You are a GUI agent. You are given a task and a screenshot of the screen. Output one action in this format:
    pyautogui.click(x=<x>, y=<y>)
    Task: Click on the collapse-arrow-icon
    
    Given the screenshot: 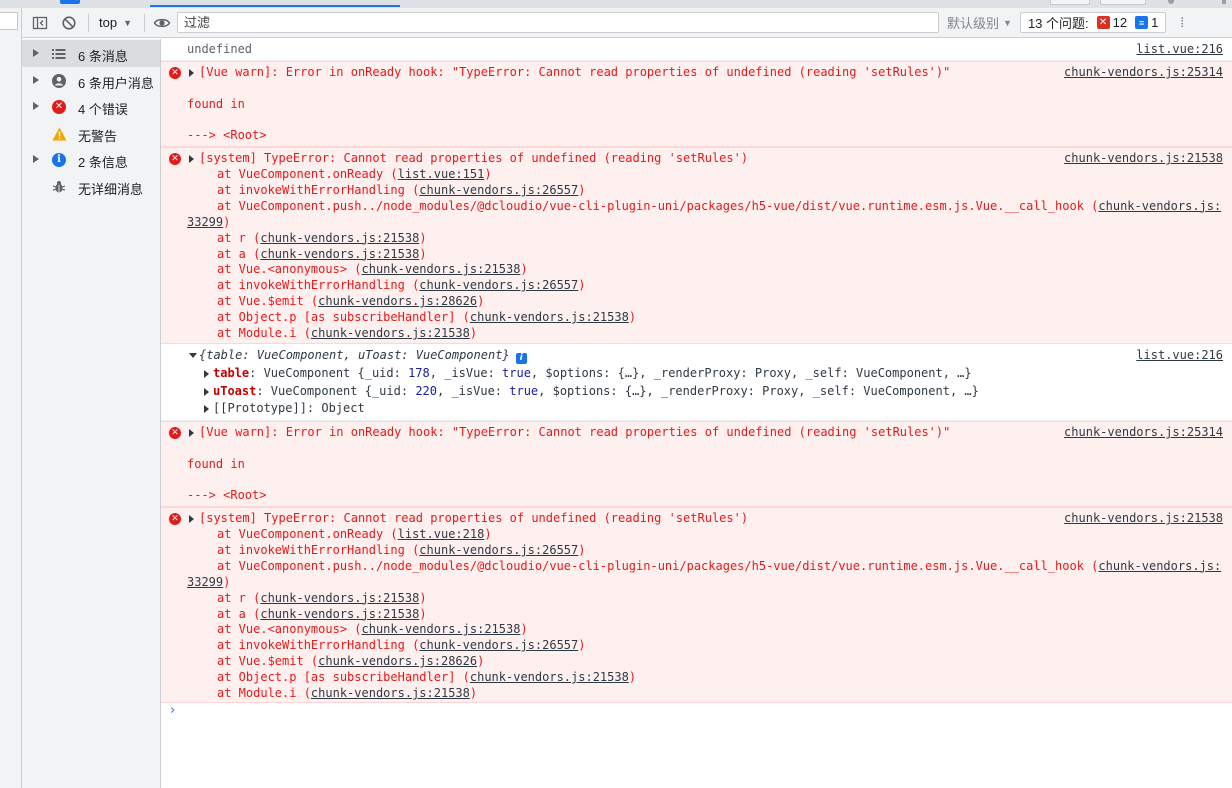 What is the action you would take?
    pyautogui.click(x=193, y=355)
    